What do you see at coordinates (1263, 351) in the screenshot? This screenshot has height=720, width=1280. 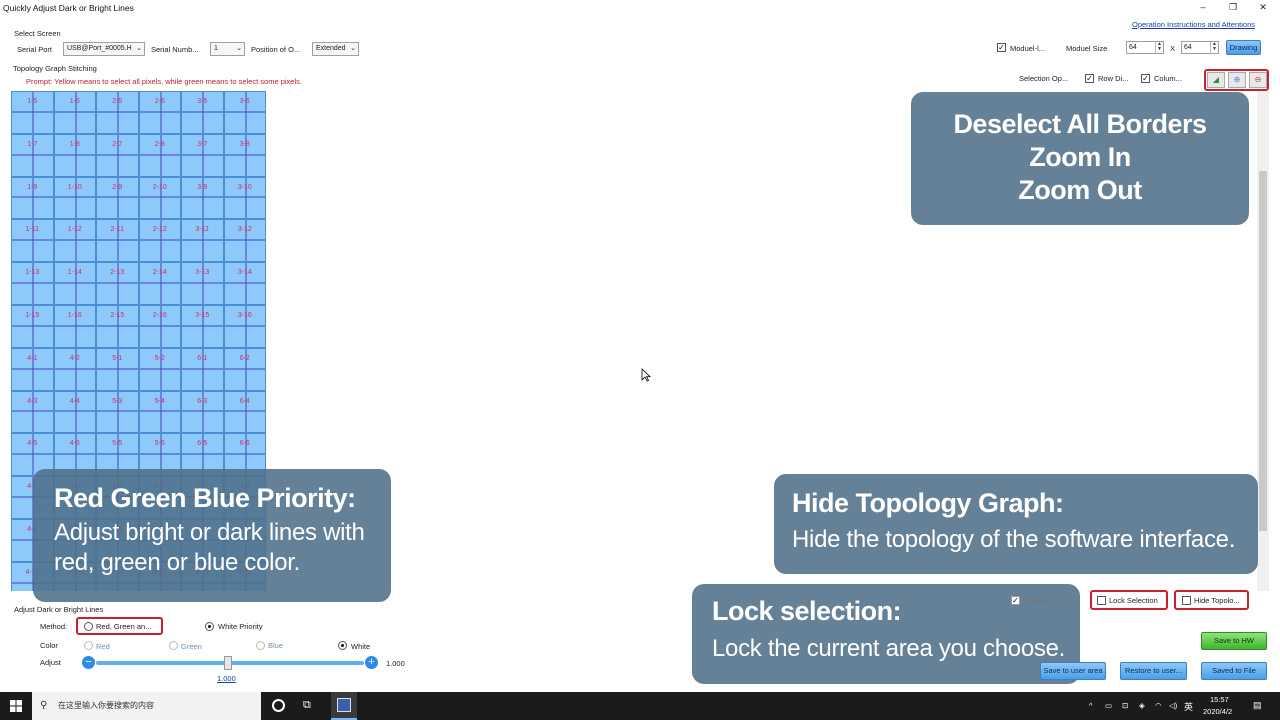 I see `scrollbar-thumb` at bounding box center [1263, 351].